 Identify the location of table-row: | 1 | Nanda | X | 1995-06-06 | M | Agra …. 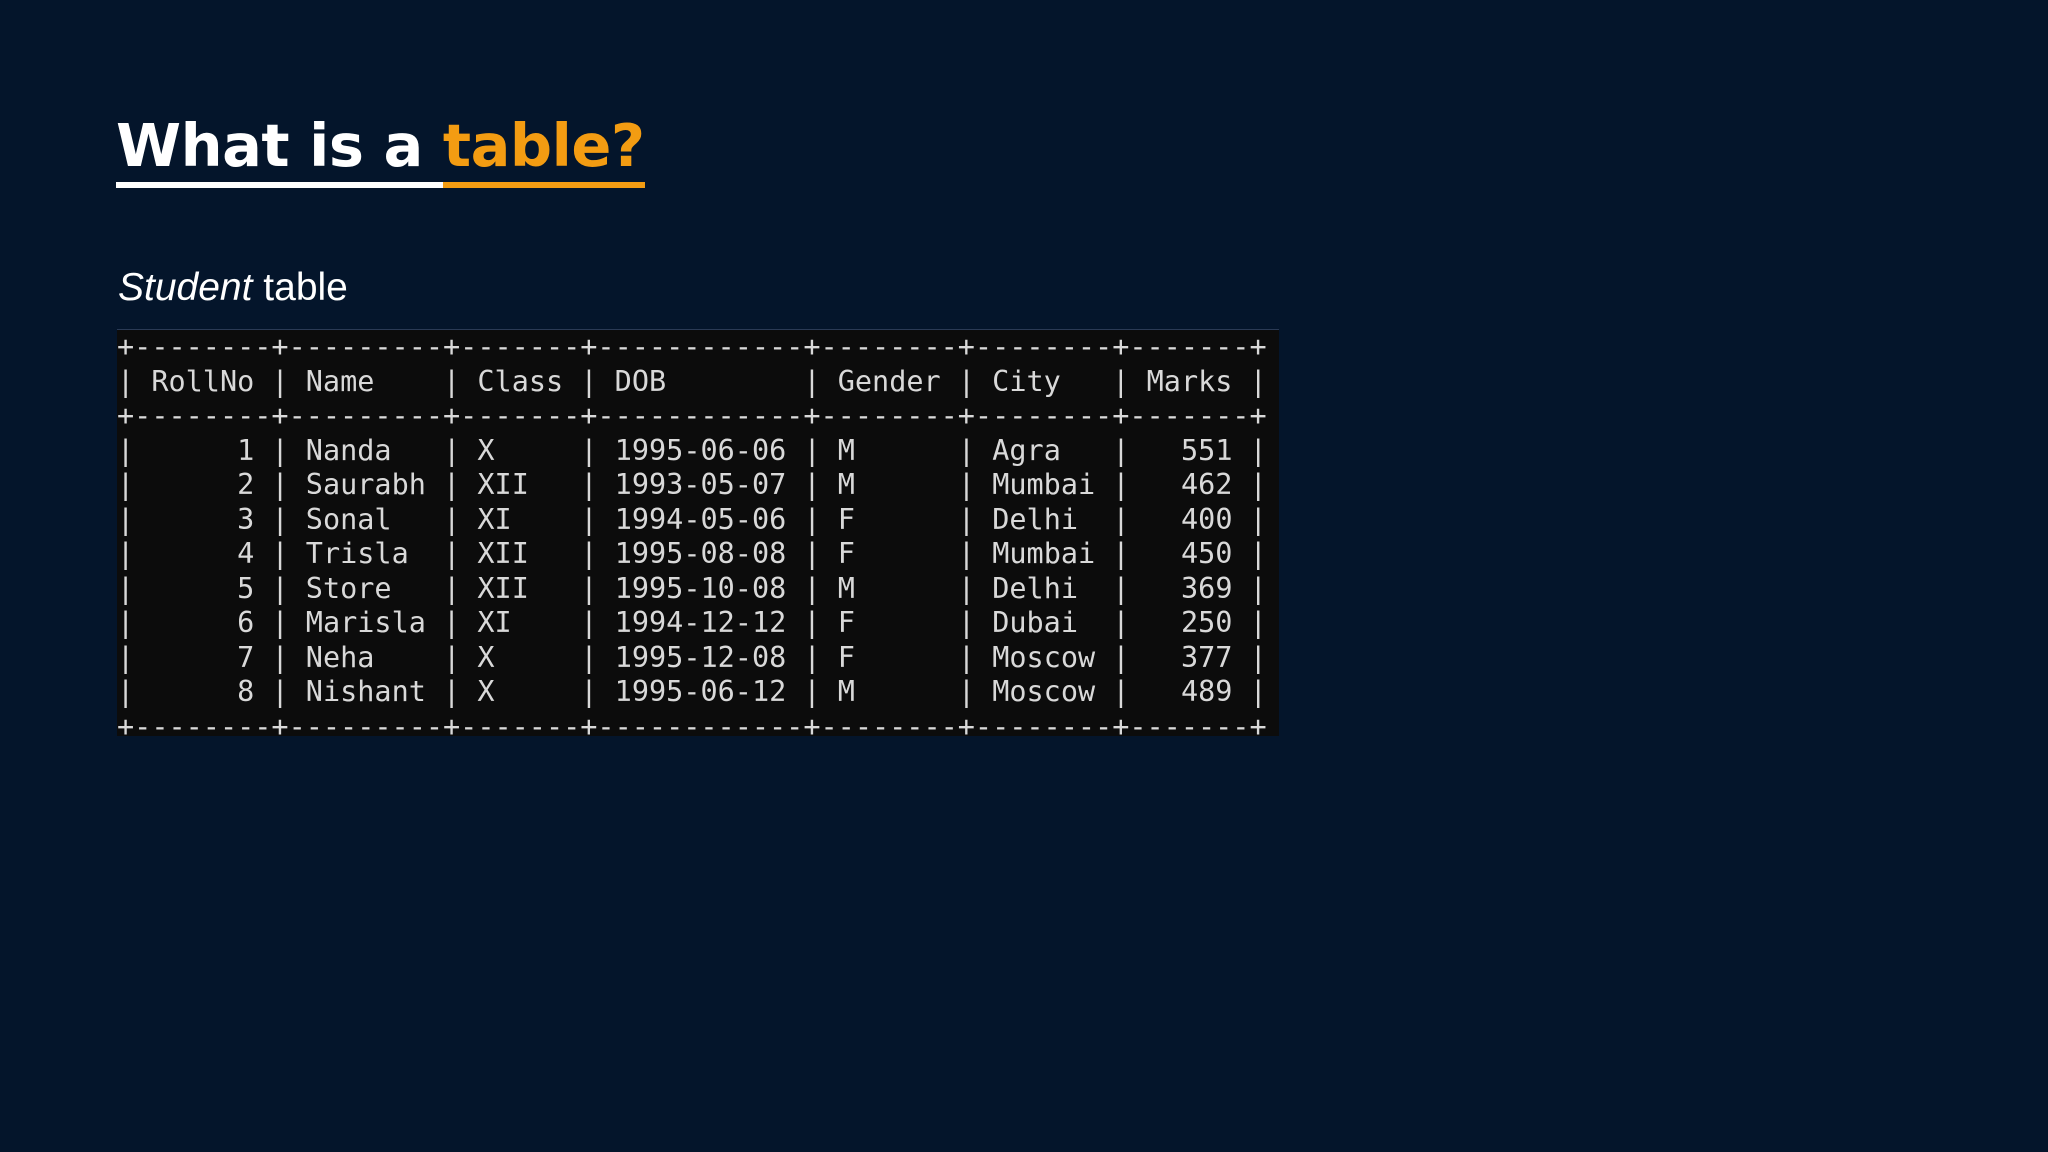
(692, 450).